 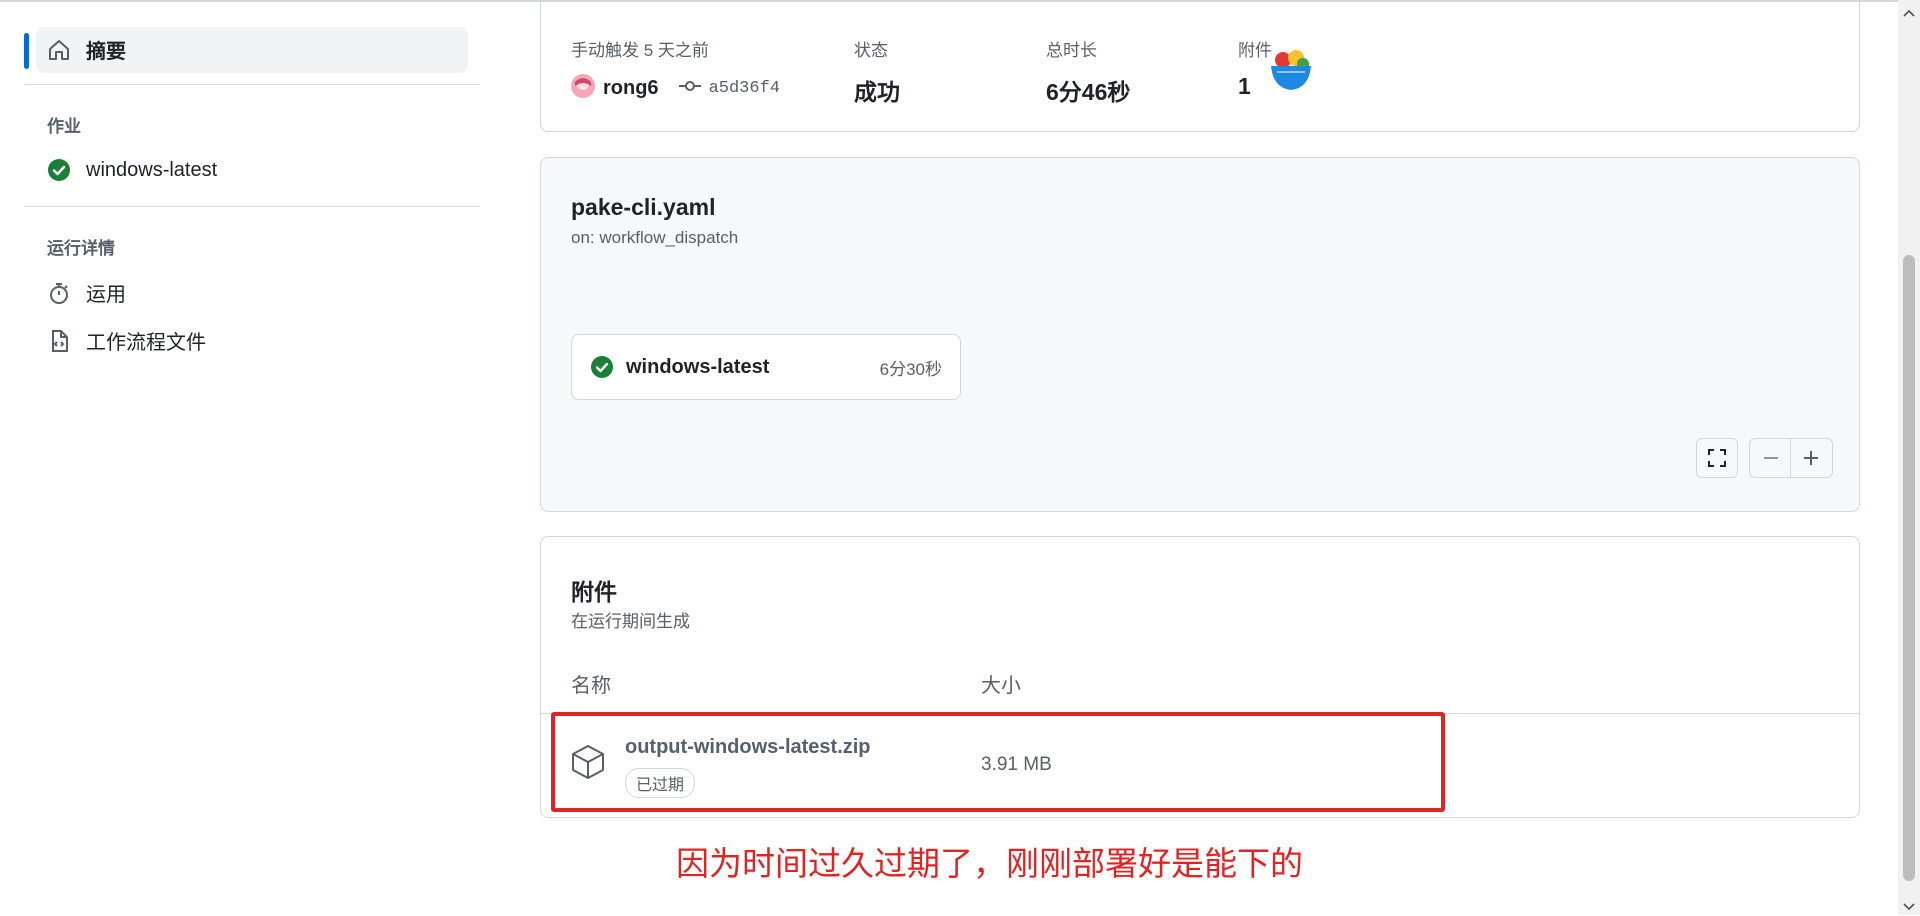 I want to click on artifacts-label: 附件, so click(x=1255, y=50).